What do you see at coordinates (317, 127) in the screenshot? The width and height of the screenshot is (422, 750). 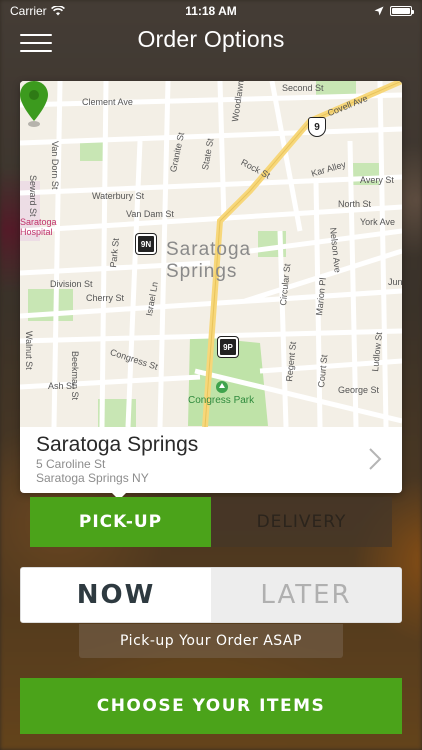 I see `route-9-shield: 9` at bounding box center [317, 127].